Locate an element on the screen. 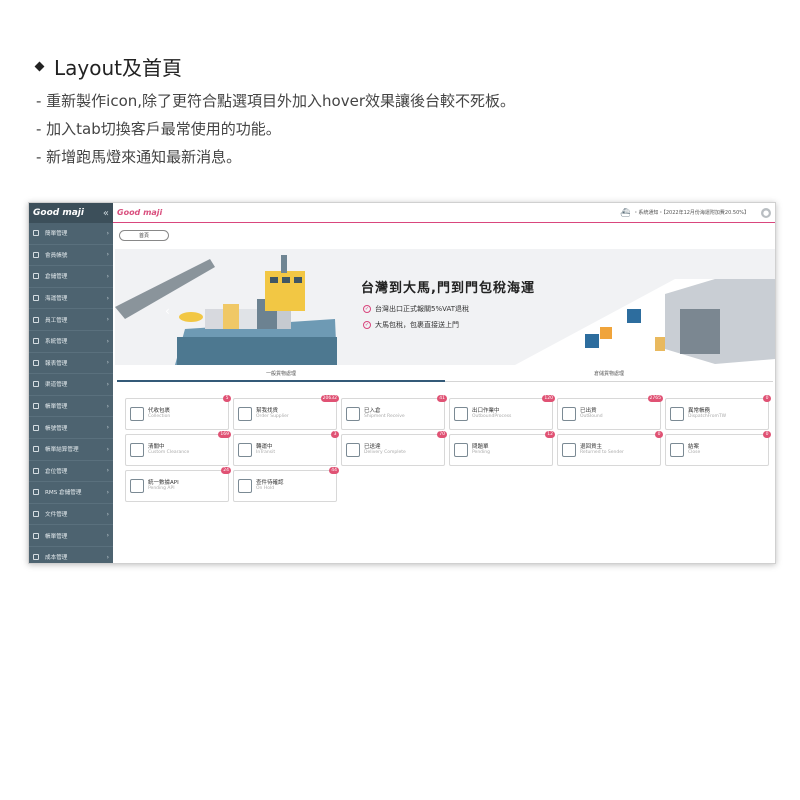  status-card-title: 統一數據API is located at coordinates (163, 483).